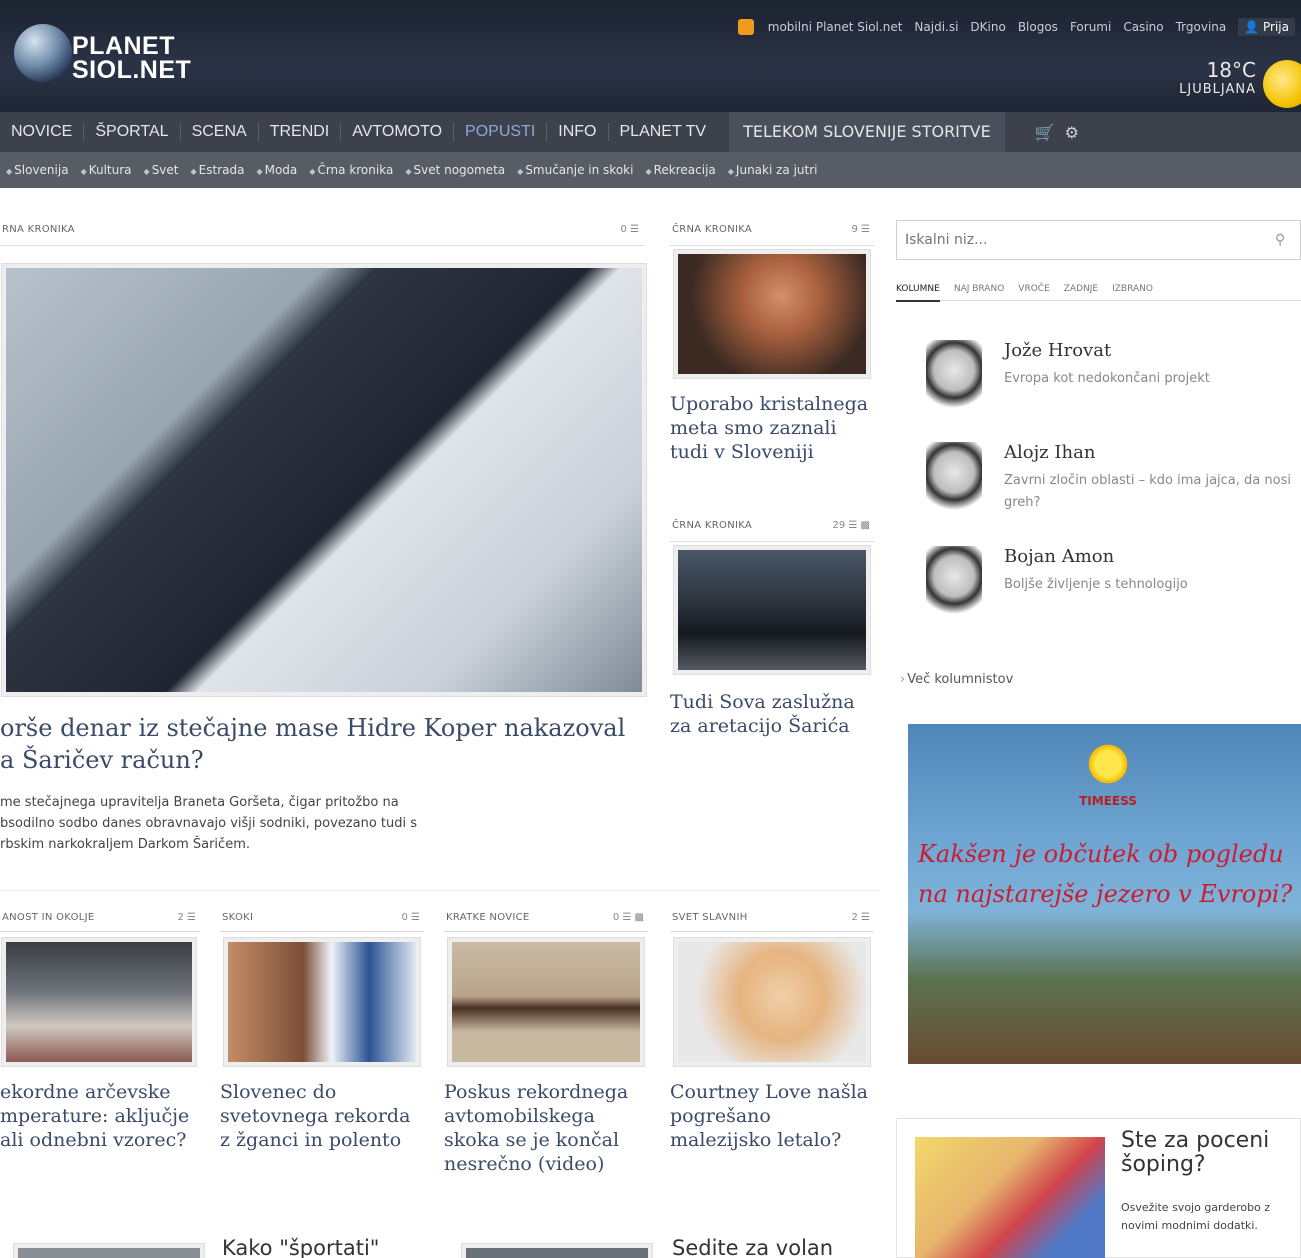  What do you see at coordinates (1077, 132) in the screenshot?
I see `gear-icon: ⚙` at bounding box center [1077, 132].